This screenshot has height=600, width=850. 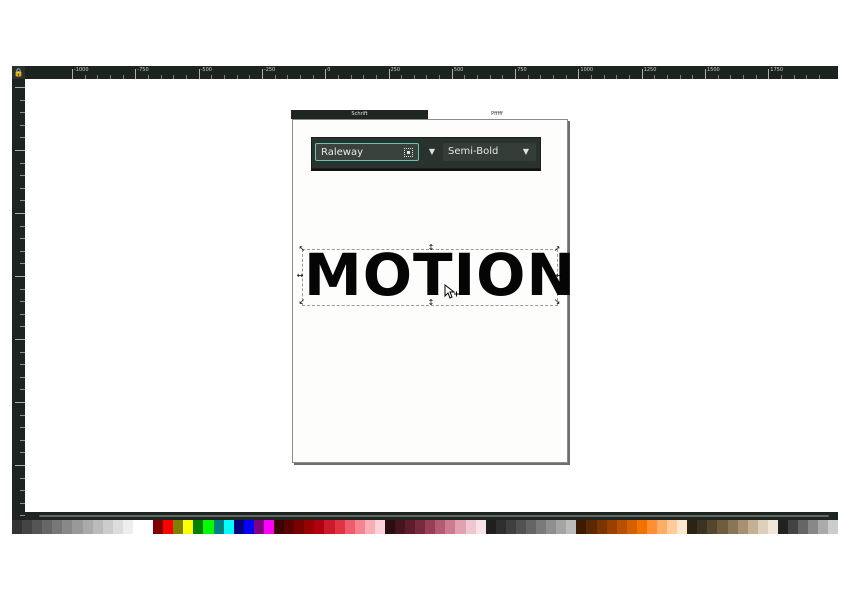 What do you see at coordinates (18, 72) in the screenshot?
I see `lock-icon: 🔒` at bounding box center [18, 72].